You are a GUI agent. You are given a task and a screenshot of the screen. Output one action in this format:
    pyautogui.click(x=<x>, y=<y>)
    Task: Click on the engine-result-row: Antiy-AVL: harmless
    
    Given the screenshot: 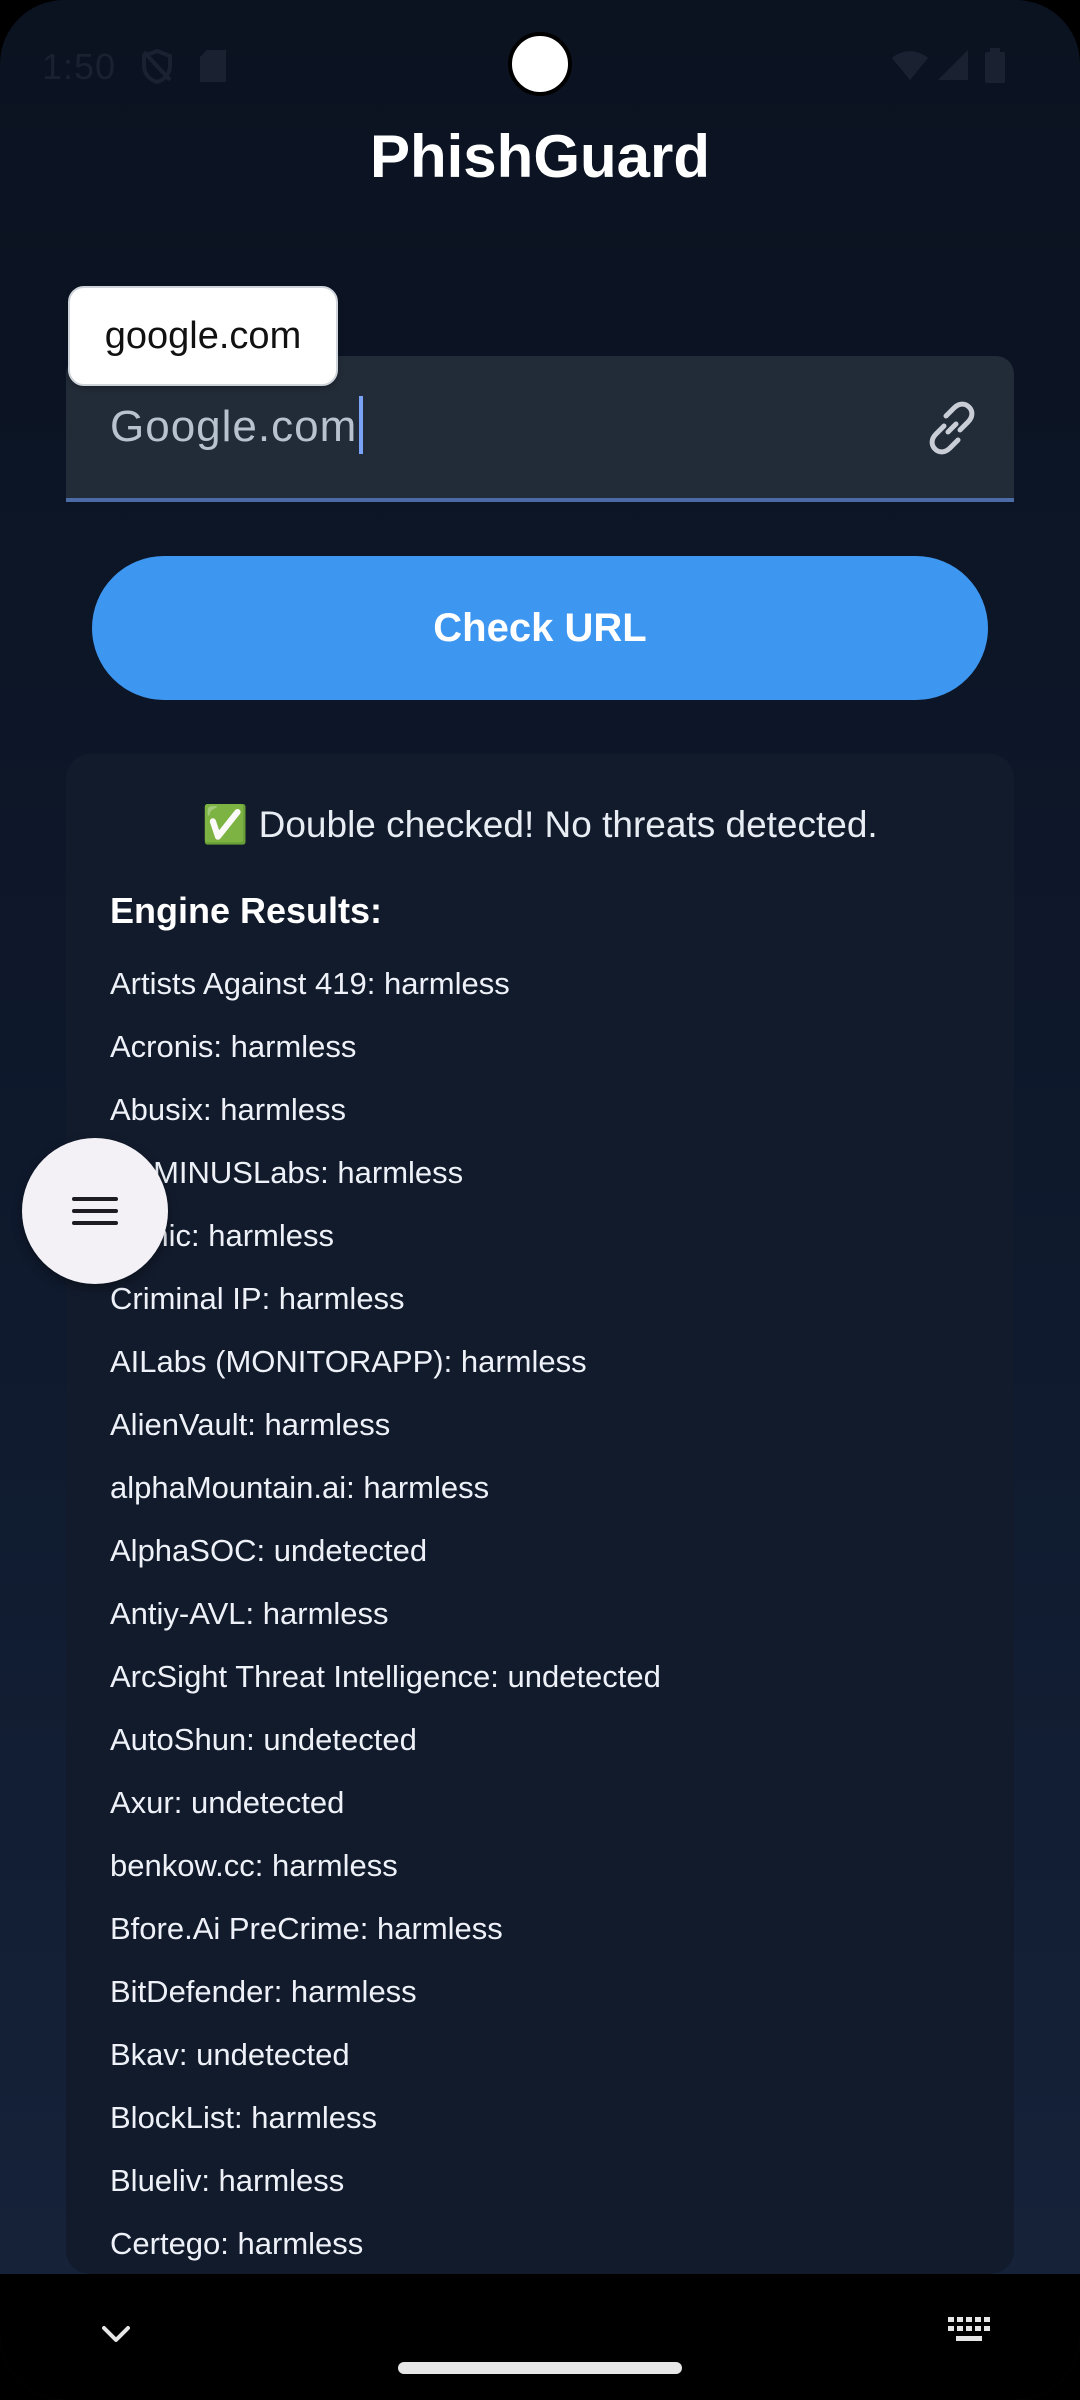 What is the action you would take?
    pyautogui.click(x=249, y=1613)
    